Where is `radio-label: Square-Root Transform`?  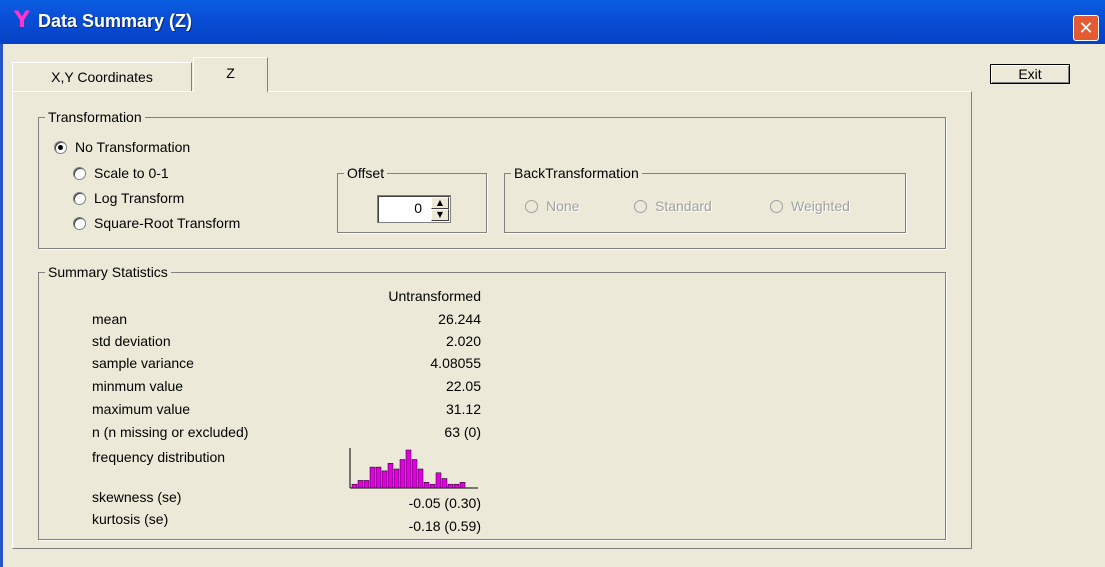
radio-label: Square-Root Transform is located at coordinates (167, 223).